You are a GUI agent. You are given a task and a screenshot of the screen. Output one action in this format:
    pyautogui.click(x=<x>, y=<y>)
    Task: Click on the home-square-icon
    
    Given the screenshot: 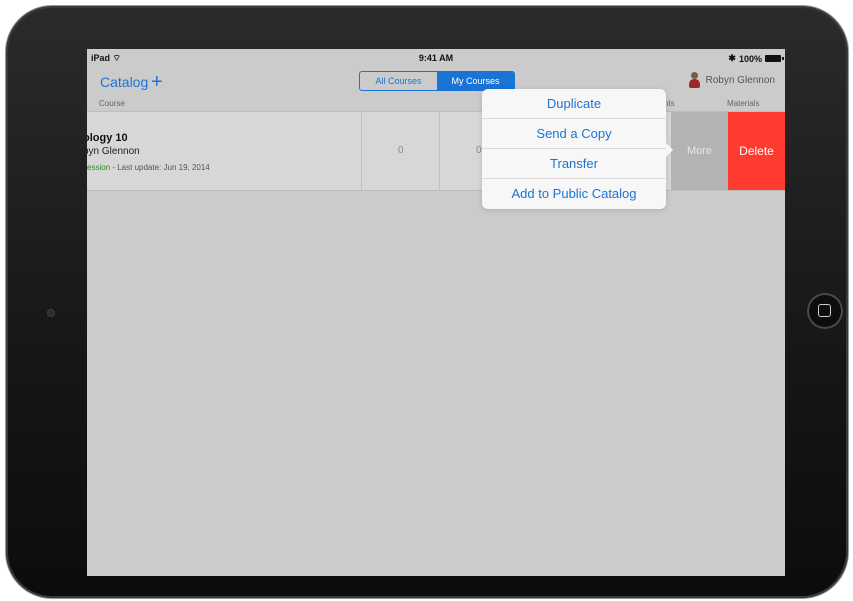 What is the action you would take?
    pyautogui.click(x=824, y=310)
    